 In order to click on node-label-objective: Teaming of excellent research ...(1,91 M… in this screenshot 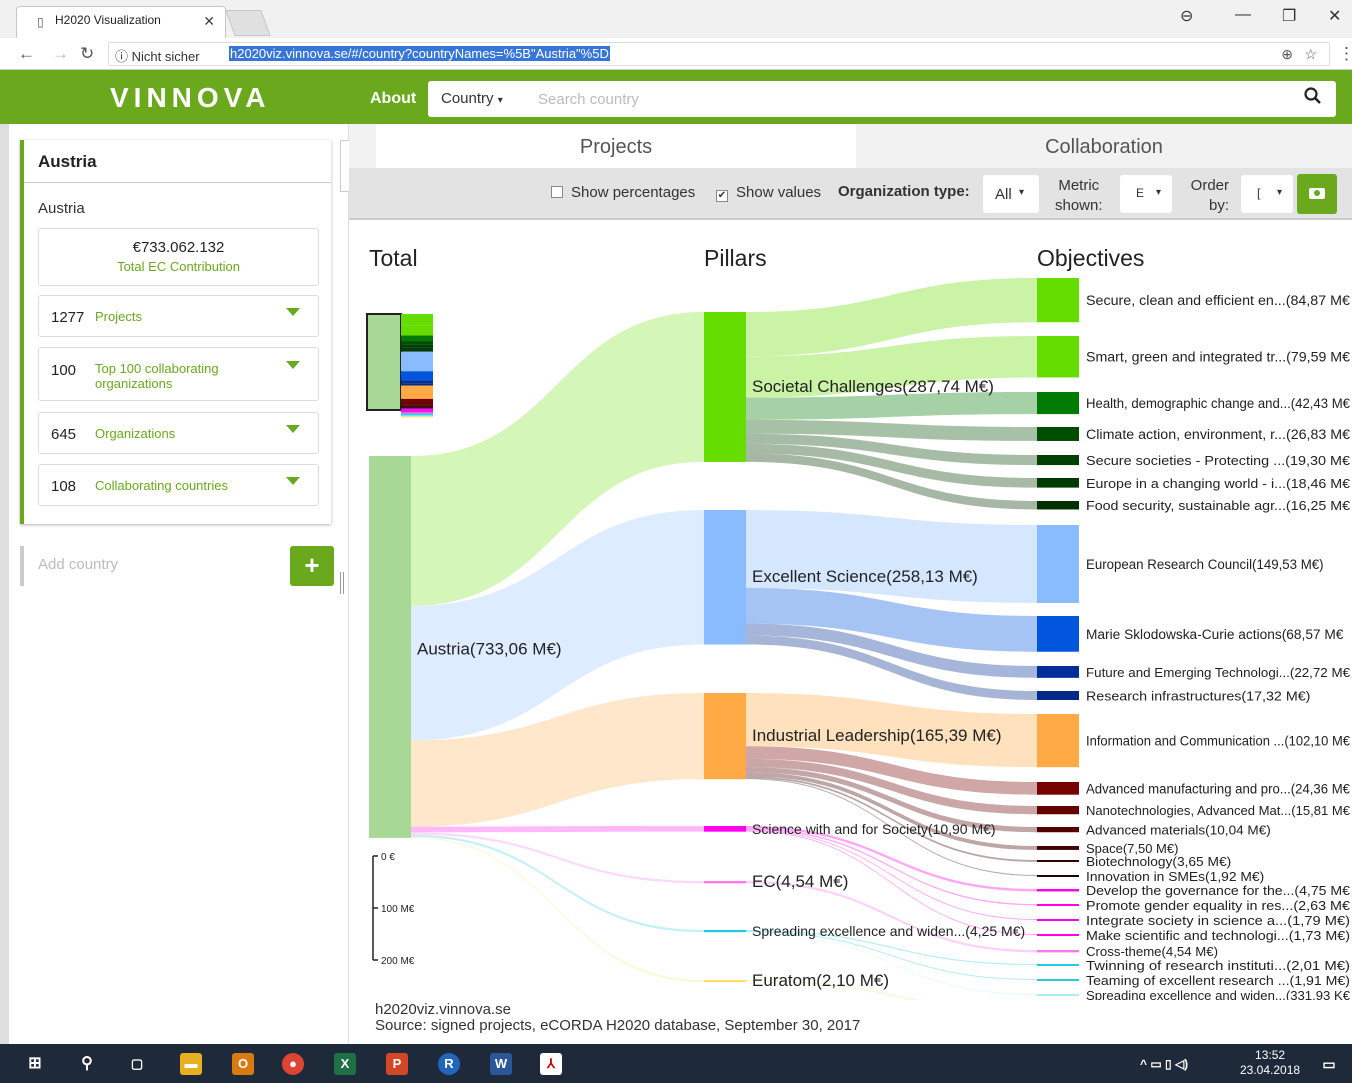, I will do `click(1218, 980)`.